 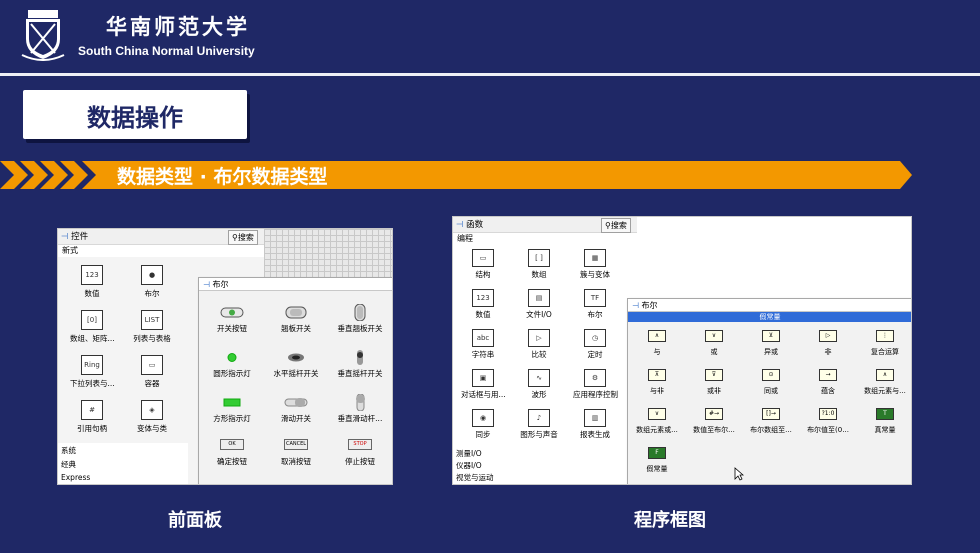 I want to click on palette-item: ◈ 变体与类, so click(x=152, y=417).